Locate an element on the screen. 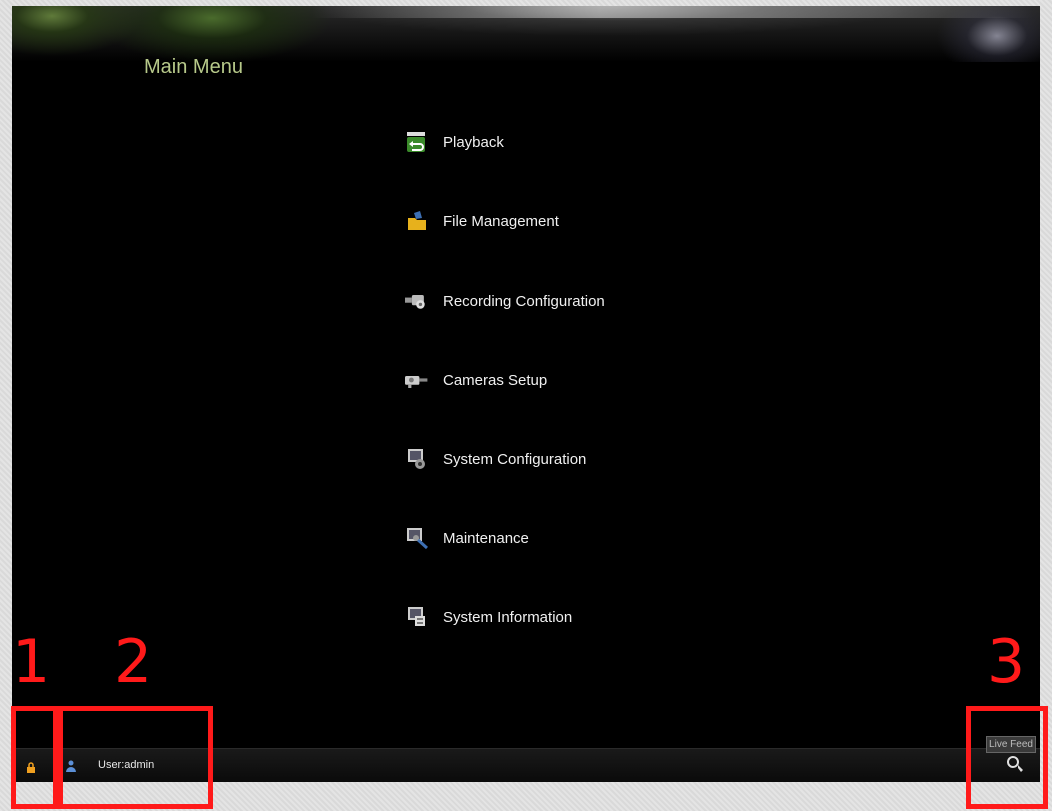  menu-item-label: Playback is located at coordinates (473, 142).